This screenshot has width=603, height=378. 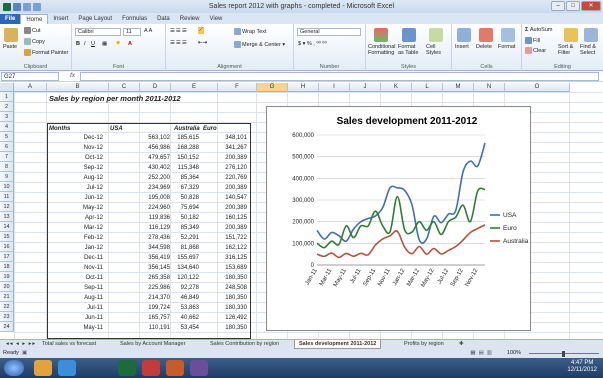 What do you see at coordinates (7, 187) in the screenshot?
I see `row-header: 10` at bounding box center [7, 187].